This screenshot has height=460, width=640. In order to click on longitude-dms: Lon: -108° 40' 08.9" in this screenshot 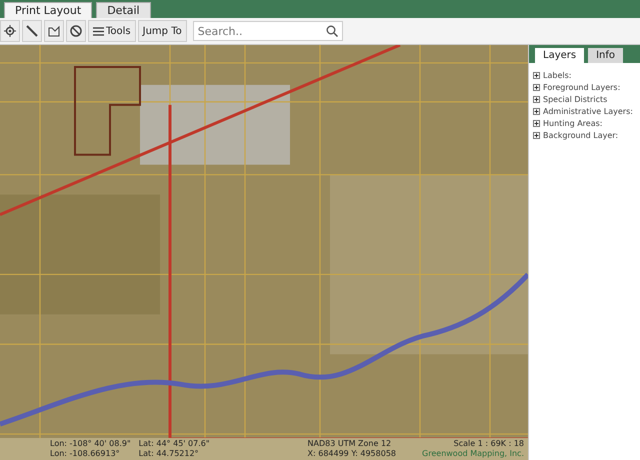, I will do `click(90, 444)`.